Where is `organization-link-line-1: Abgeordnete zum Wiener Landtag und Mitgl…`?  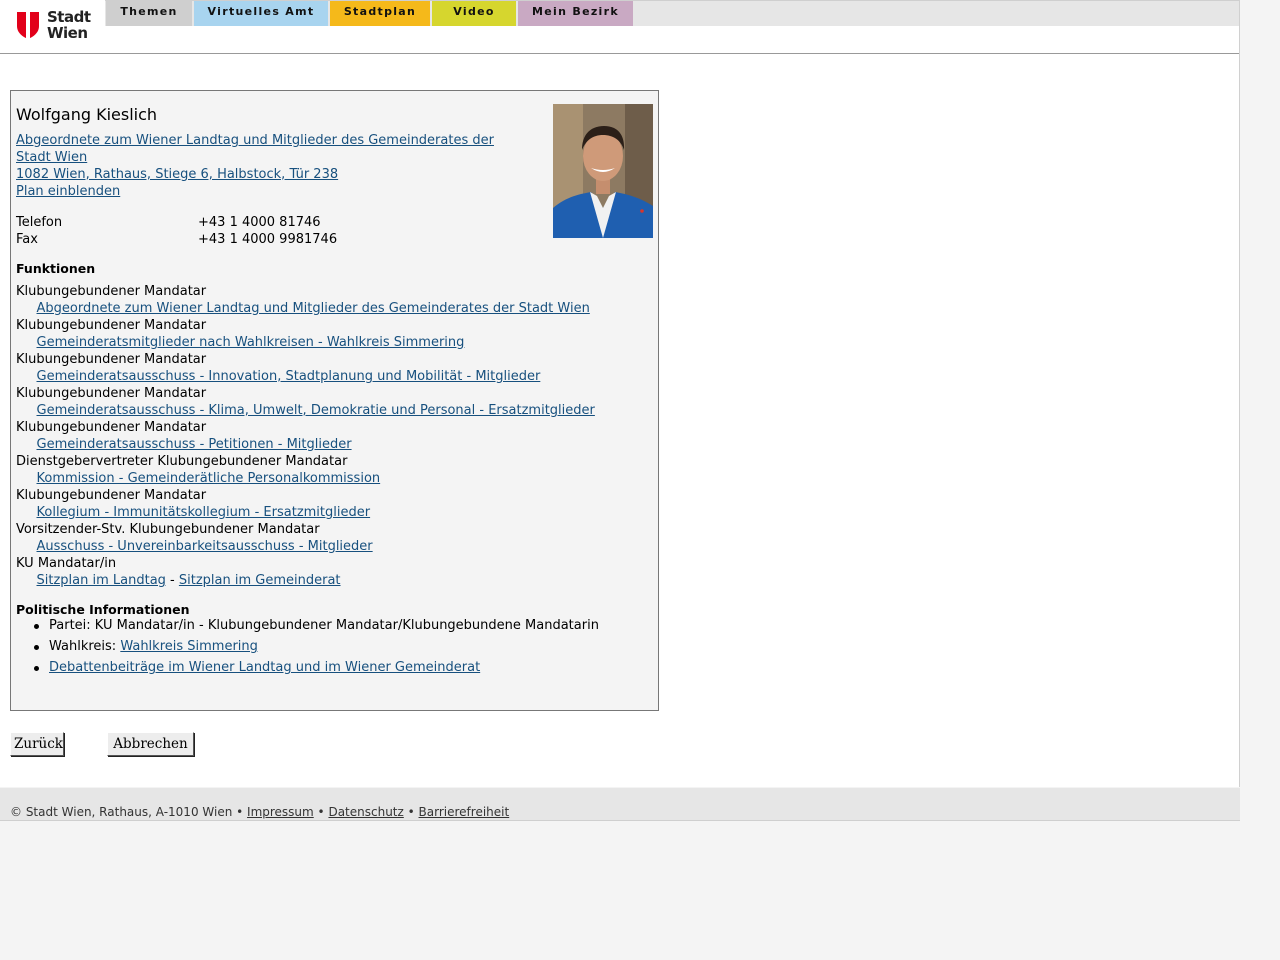 organization-link-line-1: Abgeordnete zum Wiener Landtag und Mitgl… is located at coordinates (255, 140).